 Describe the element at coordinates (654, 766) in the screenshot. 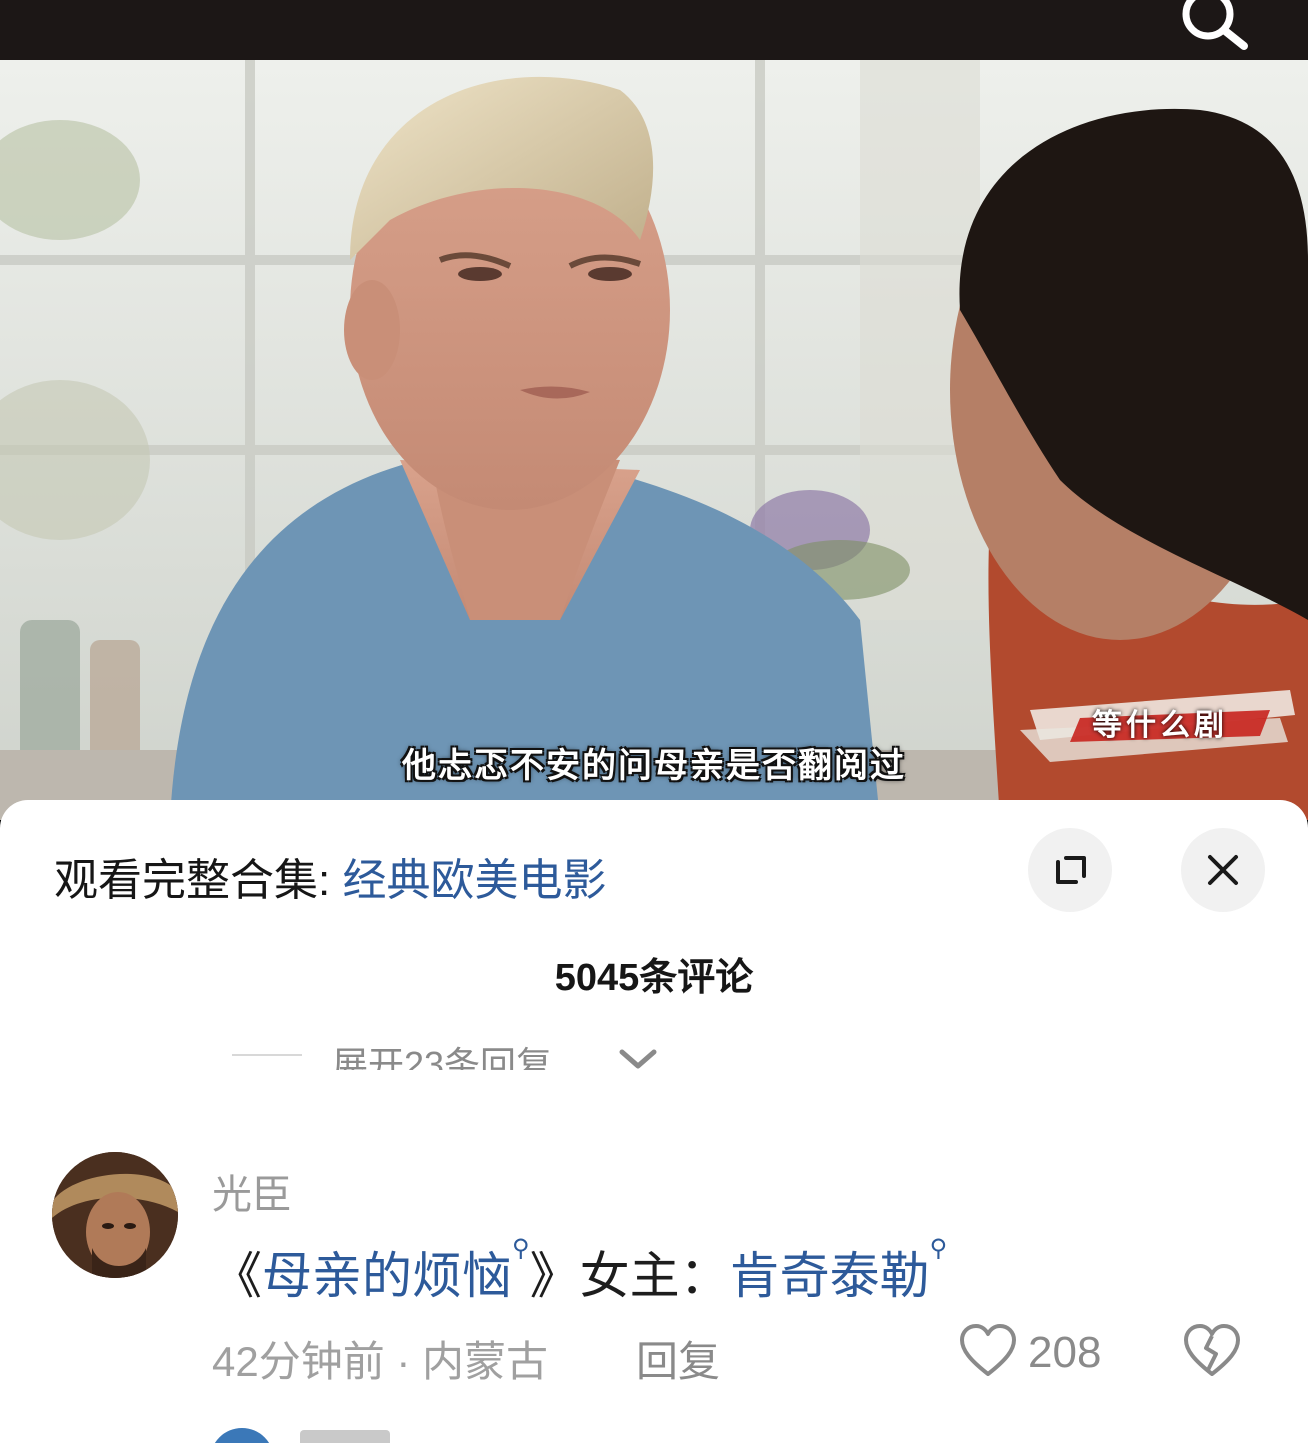

I see `video-subtitle: 他忐忑不安的问母亲是否翻阅过` at that location.